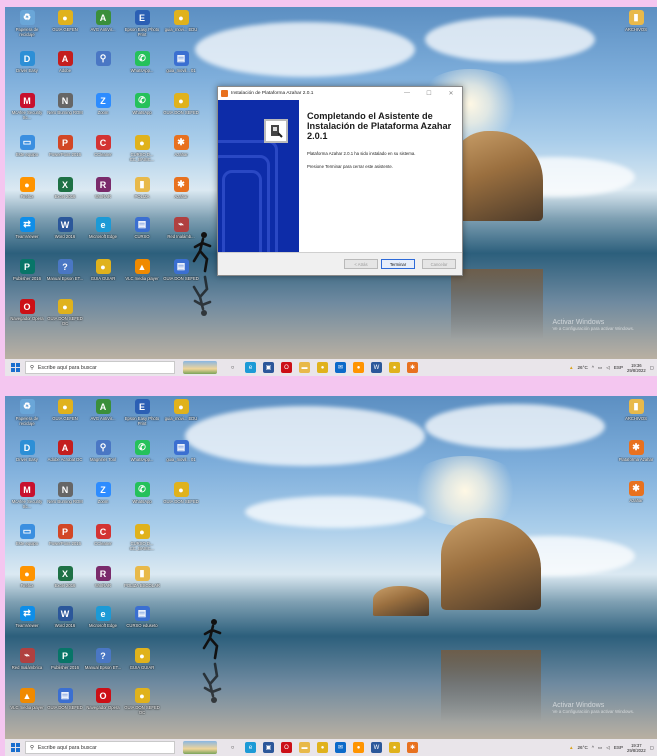 This screenshot has height=756, width=657. Describe the element at coordinates (27, 659) in the screenshot. I see `desktop-shortcut: ⌁ Red Inalámbrica` at that location.